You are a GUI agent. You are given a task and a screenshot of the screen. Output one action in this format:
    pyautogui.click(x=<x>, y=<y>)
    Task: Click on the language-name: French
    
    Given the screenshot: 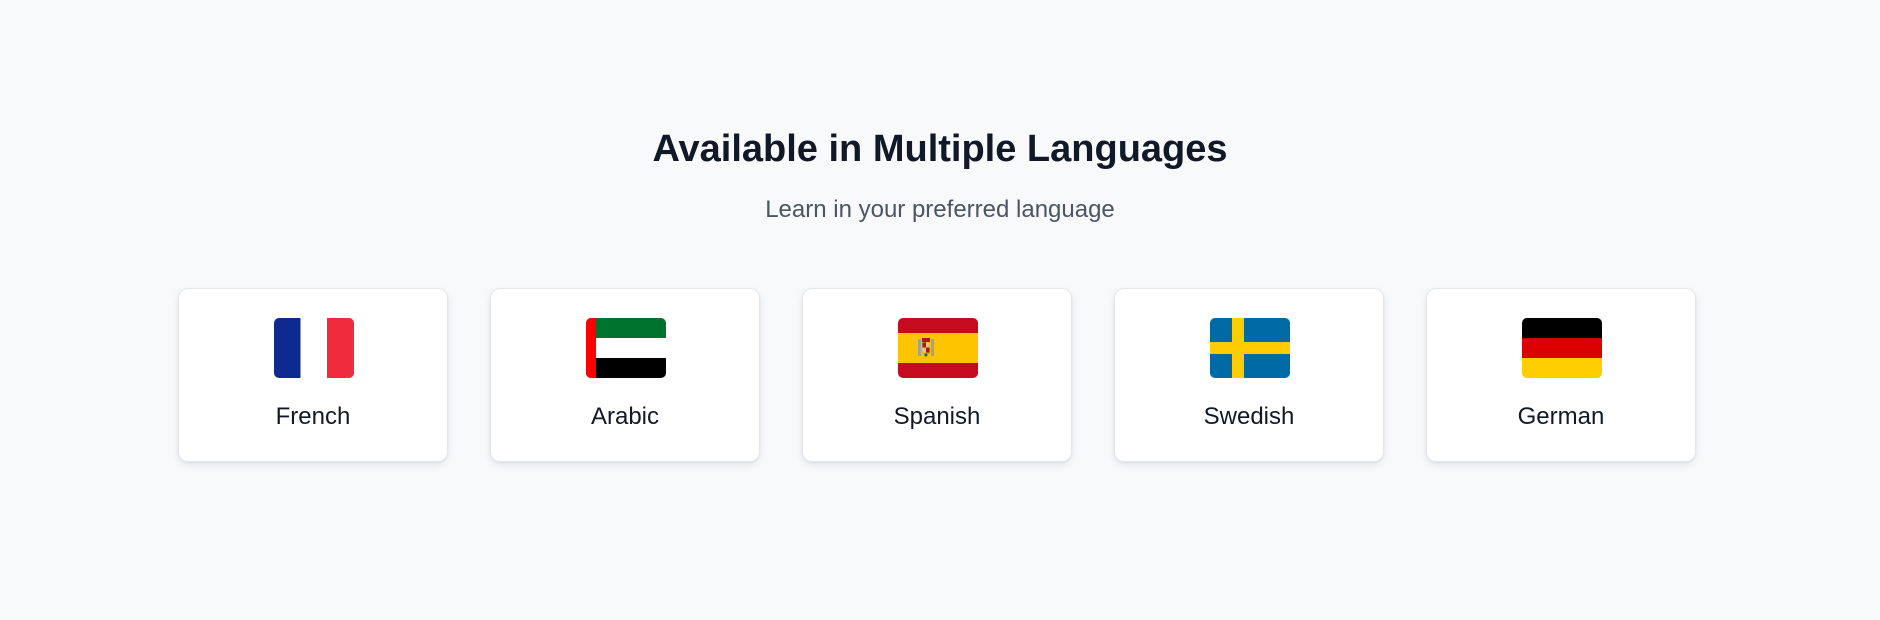 What is the action you would take?
    pyautogui.click(x=313, y=416)
    